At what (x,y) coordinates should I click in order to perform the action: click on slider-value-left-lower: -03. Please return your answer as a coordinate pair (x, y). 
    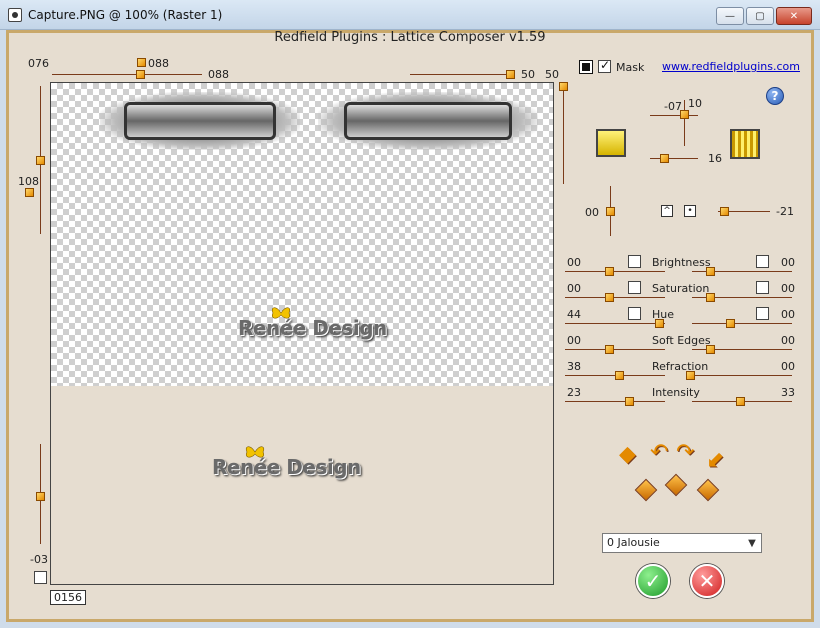
    Looking at the image, I should click on (39, 559).